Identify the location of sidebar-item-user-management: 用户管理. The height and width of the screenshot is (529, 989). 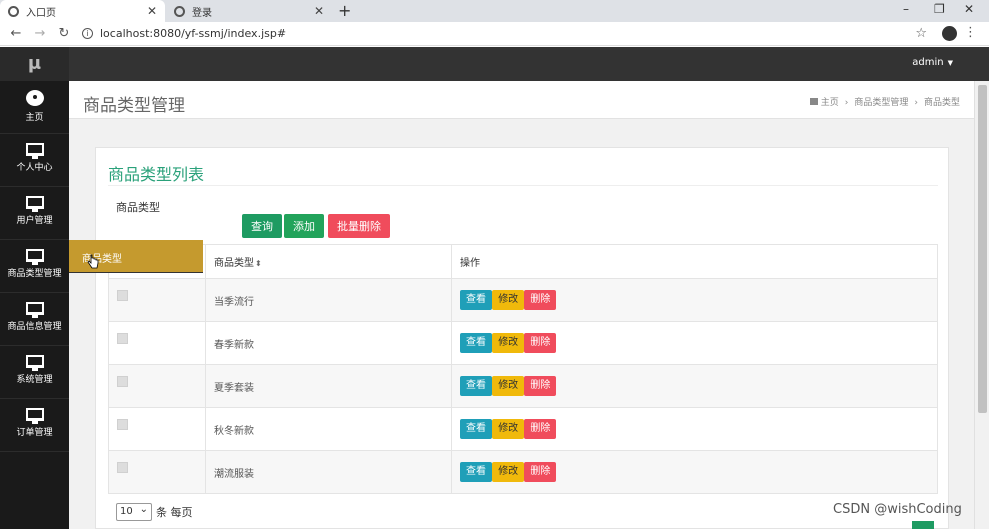
(34, 213).